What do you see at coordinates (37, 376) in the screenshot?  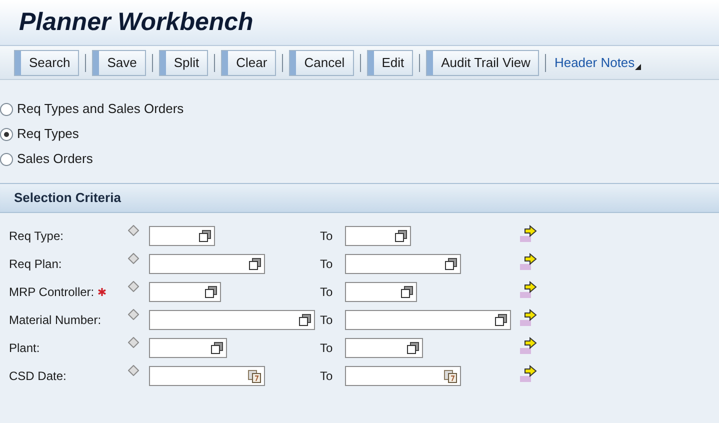 I see `field-label: CSD Date:` at bounding box center [37, 376].